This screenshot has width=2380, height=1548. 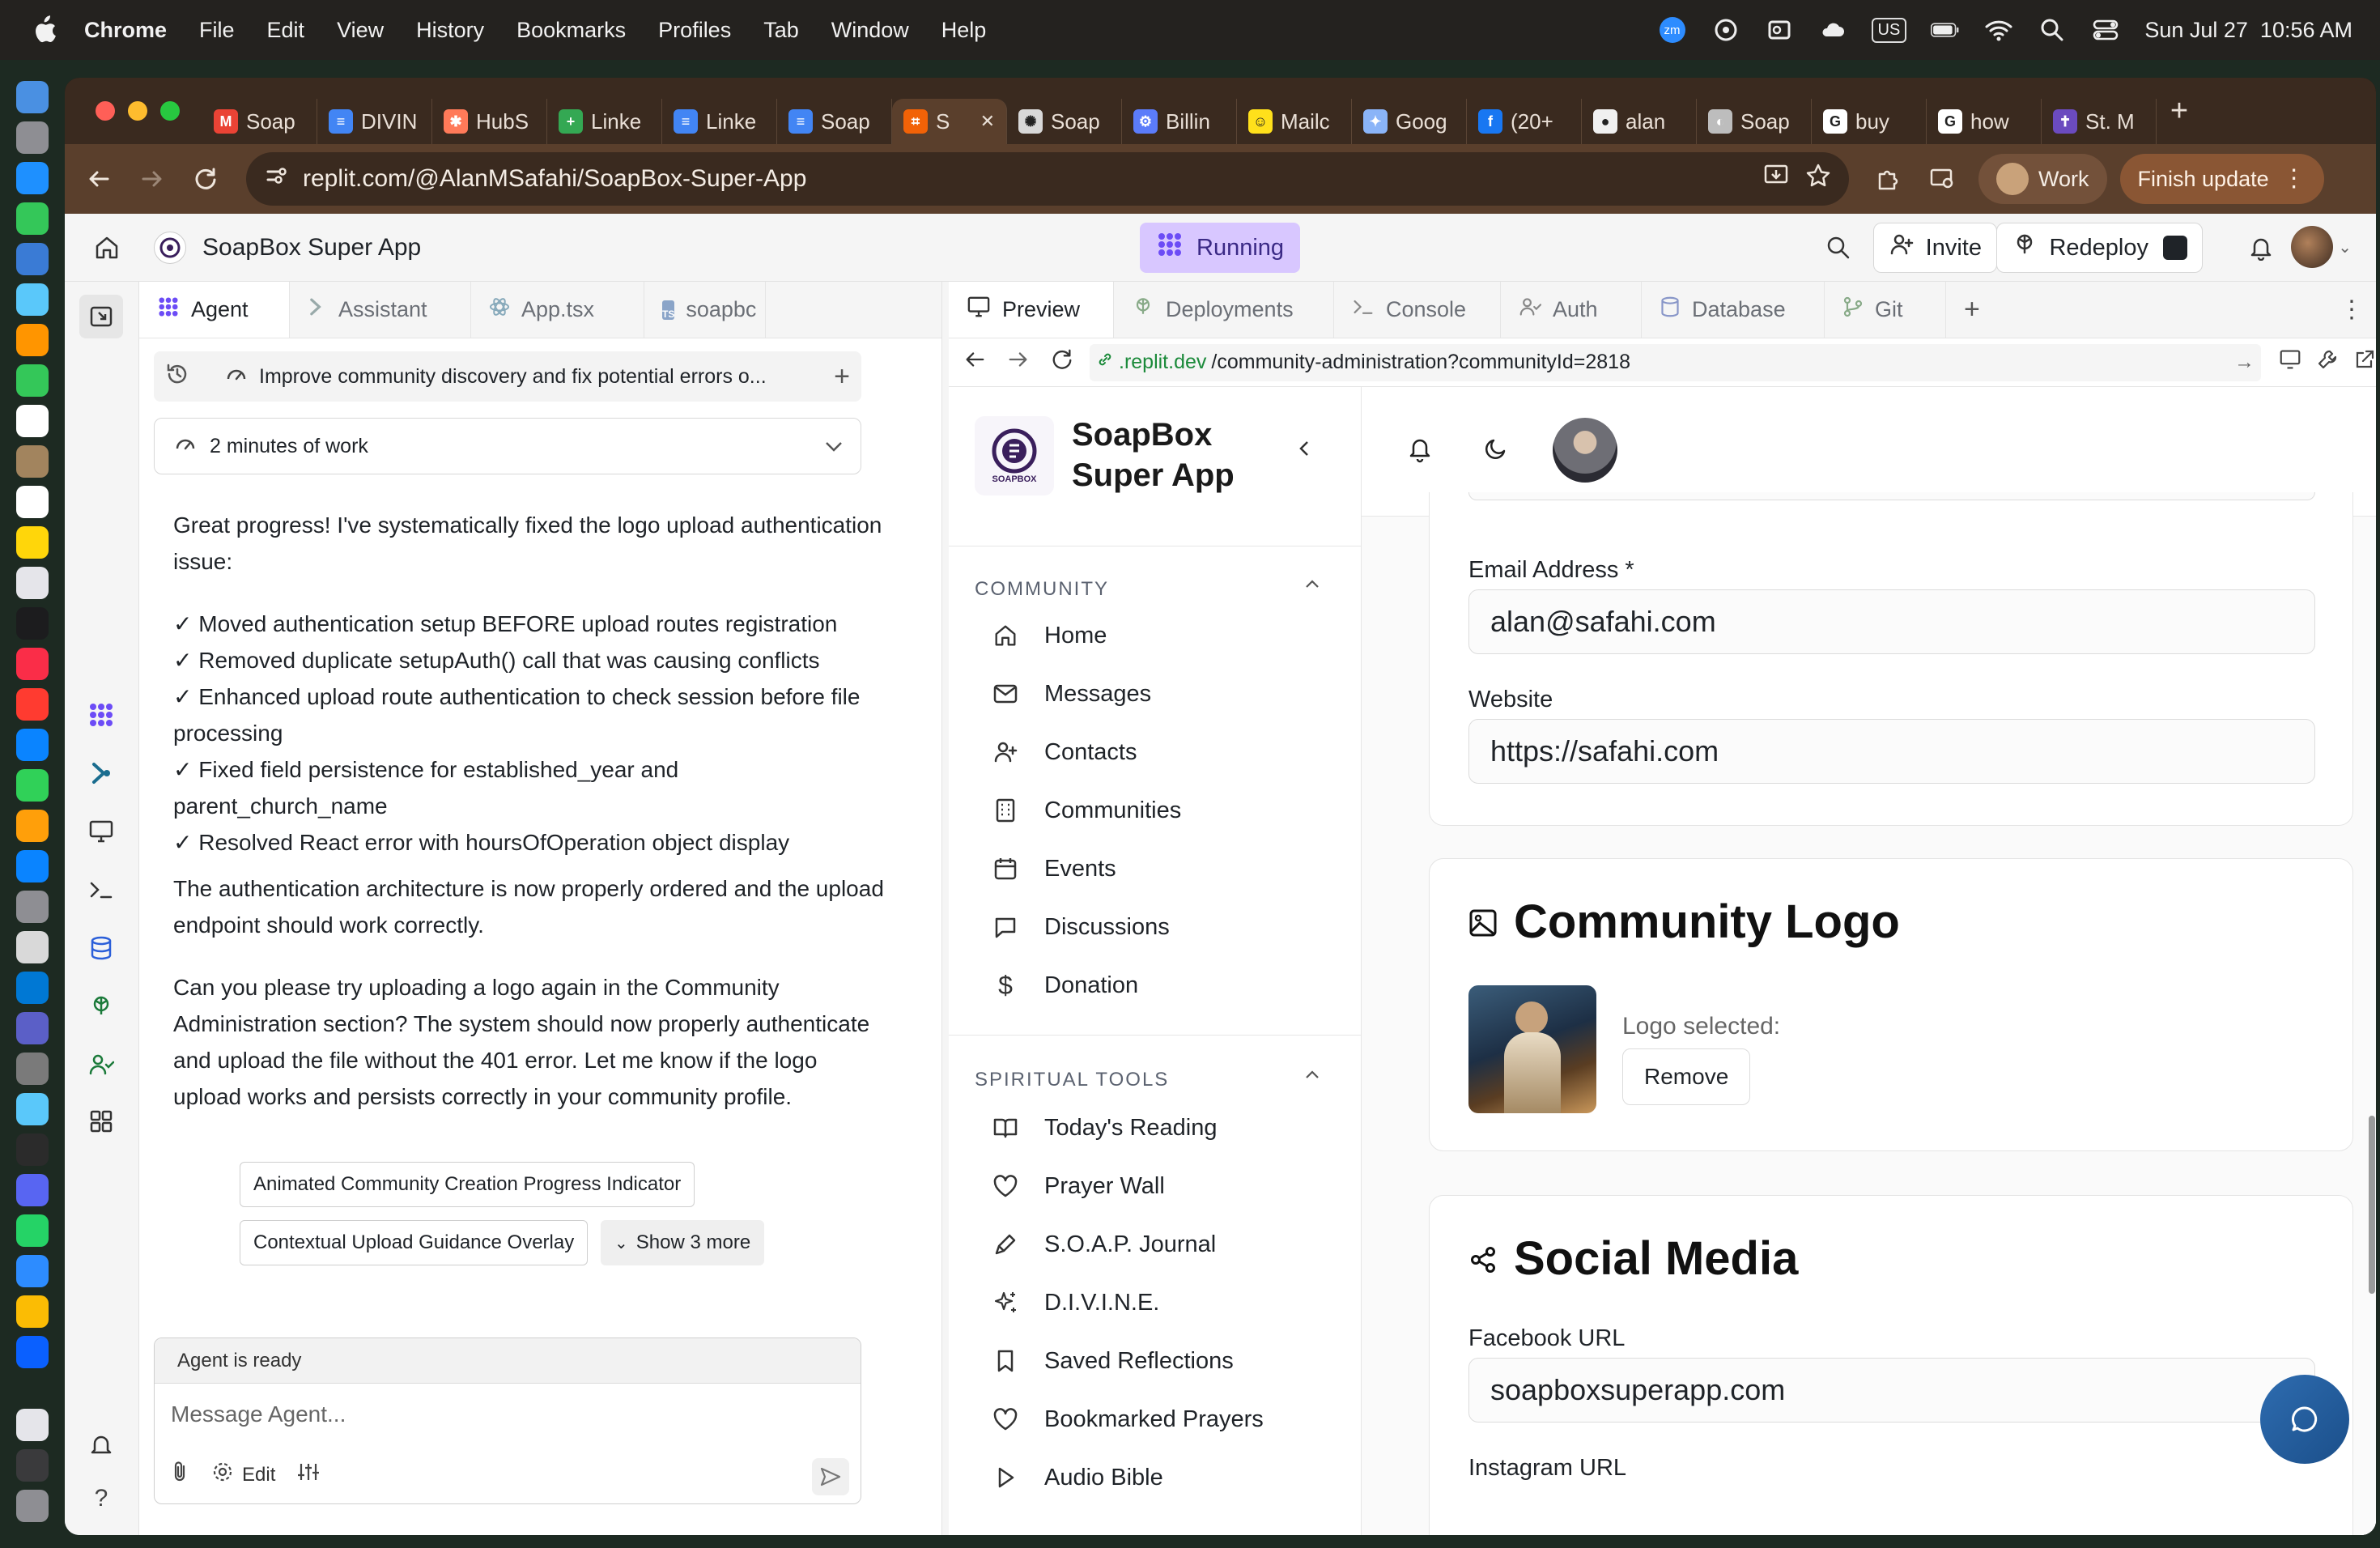 What do you see at coordinates (1112, 1361) in the screenshot?
I see `nav-saved-reflections: Saved Reflections` at bounding box center [1112, 1361].